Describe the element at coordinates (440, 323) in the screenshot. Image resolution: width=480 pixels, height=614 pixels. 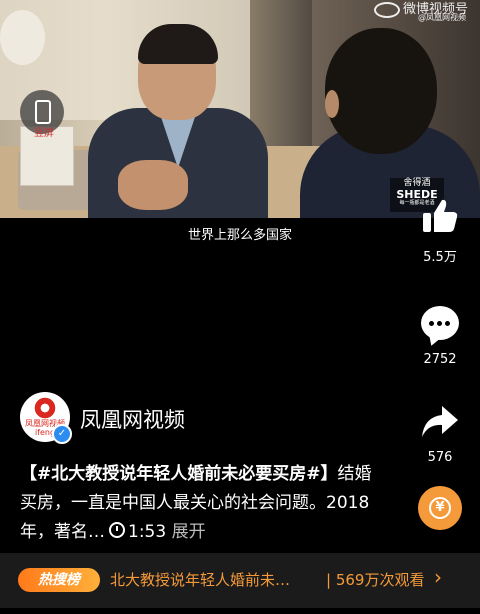
I see `comment-bubble-icon` at that location.